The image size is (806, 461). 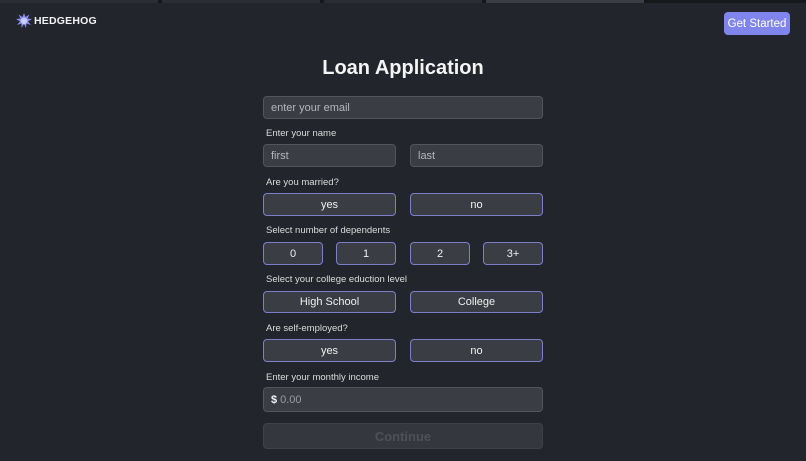 I want to click on brand-name: HEDGEHOG, so click(x=65, y=21).